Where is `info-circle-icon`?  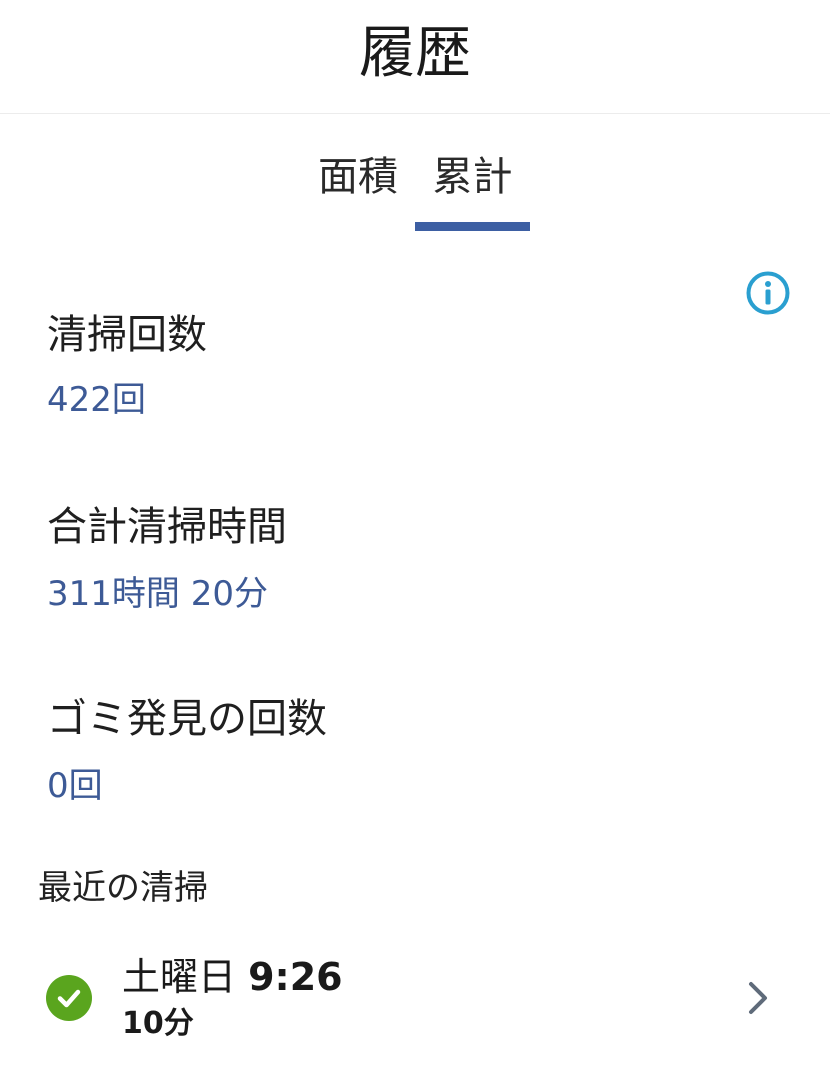 info-circle-icon is located at coordinates (768, 293).